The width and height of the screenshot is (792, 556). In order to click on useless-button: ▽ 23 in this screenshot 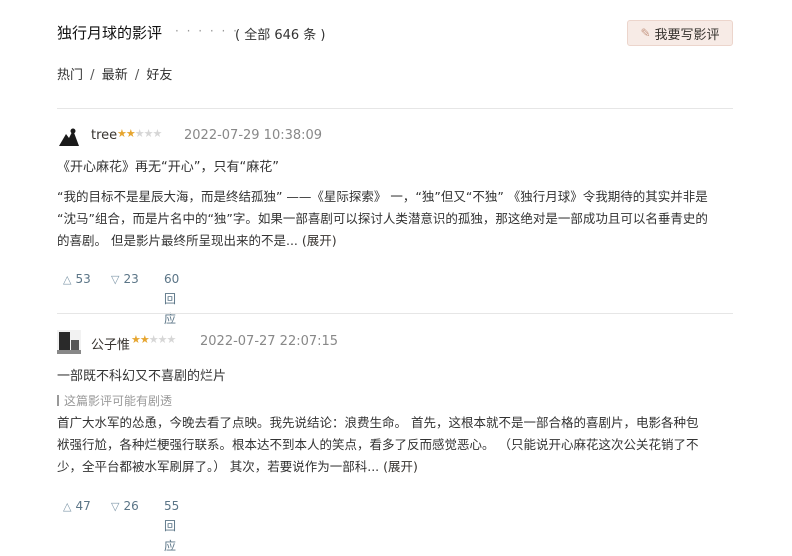, I will do `click(125, 279)`.